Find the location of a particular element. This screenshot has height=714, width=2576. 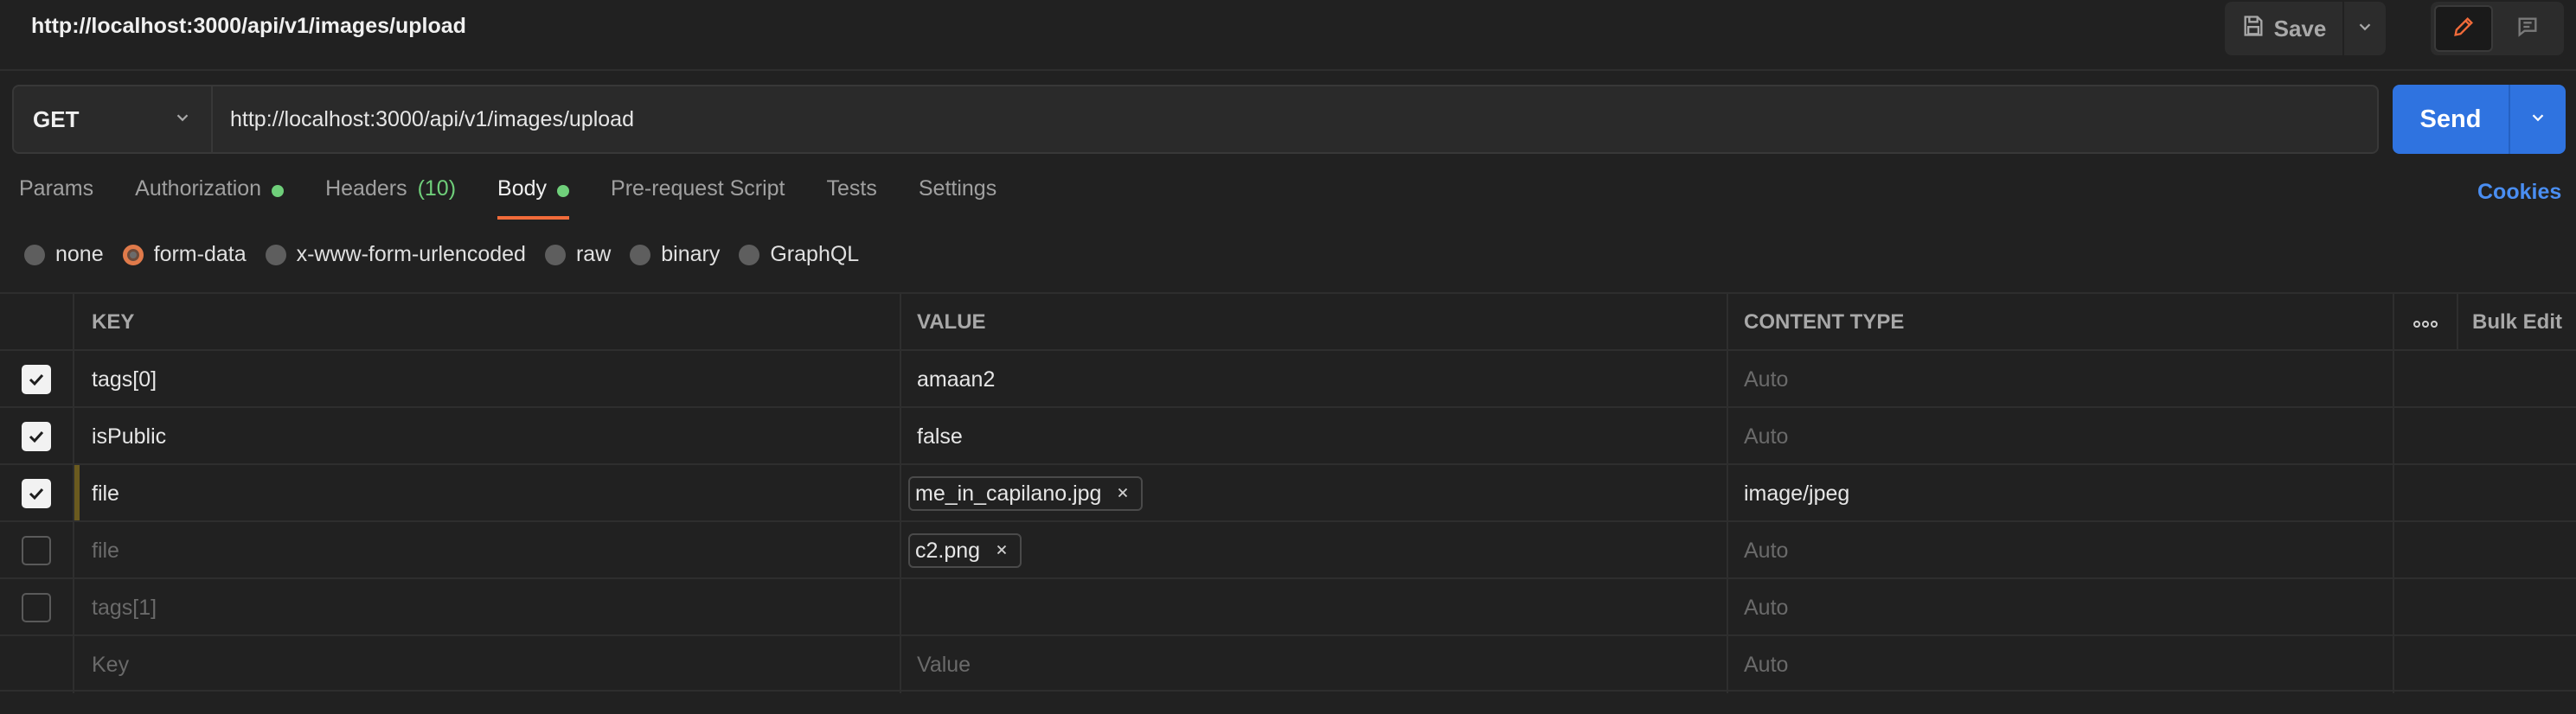

tab-headers: Headers (10) is located at coordinates (390, 198).